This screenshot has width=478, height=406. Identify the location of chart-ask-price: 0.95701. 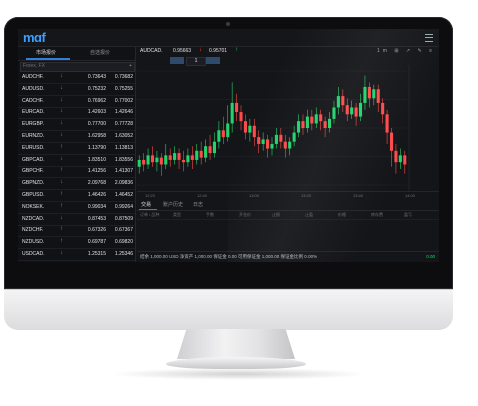
(218, 51).